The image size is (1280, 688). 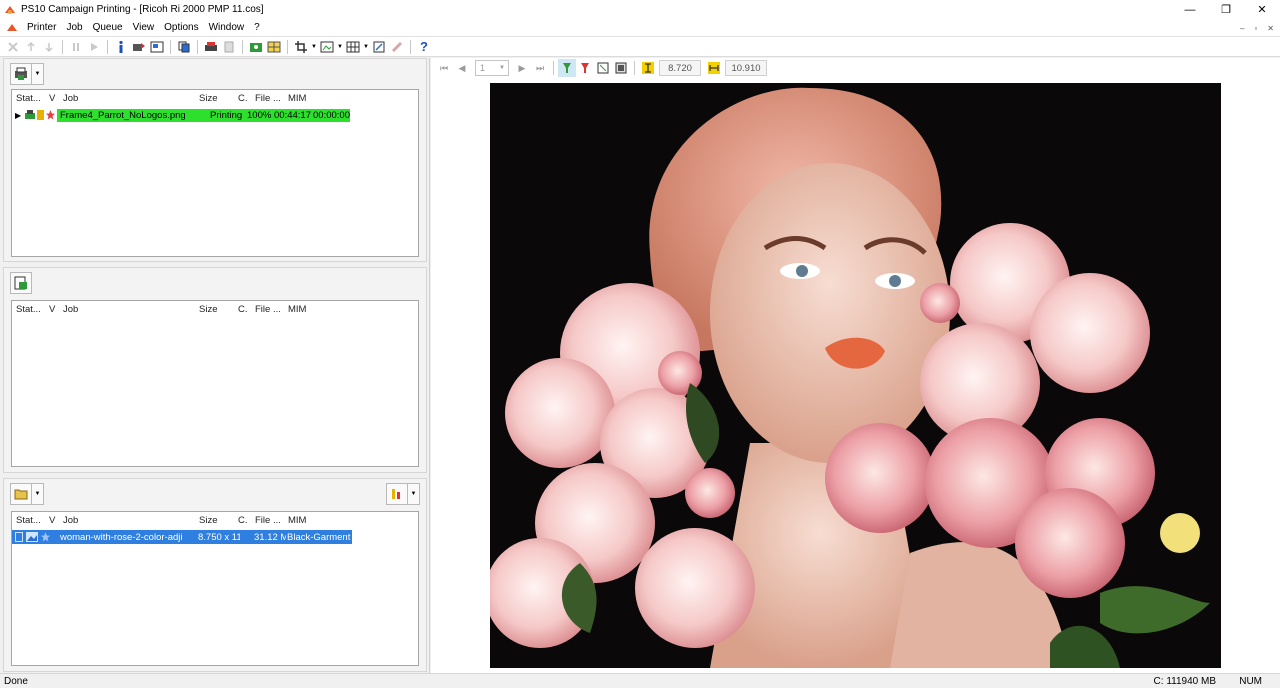 I want to click on play-icon, so click(x=94, y=47).